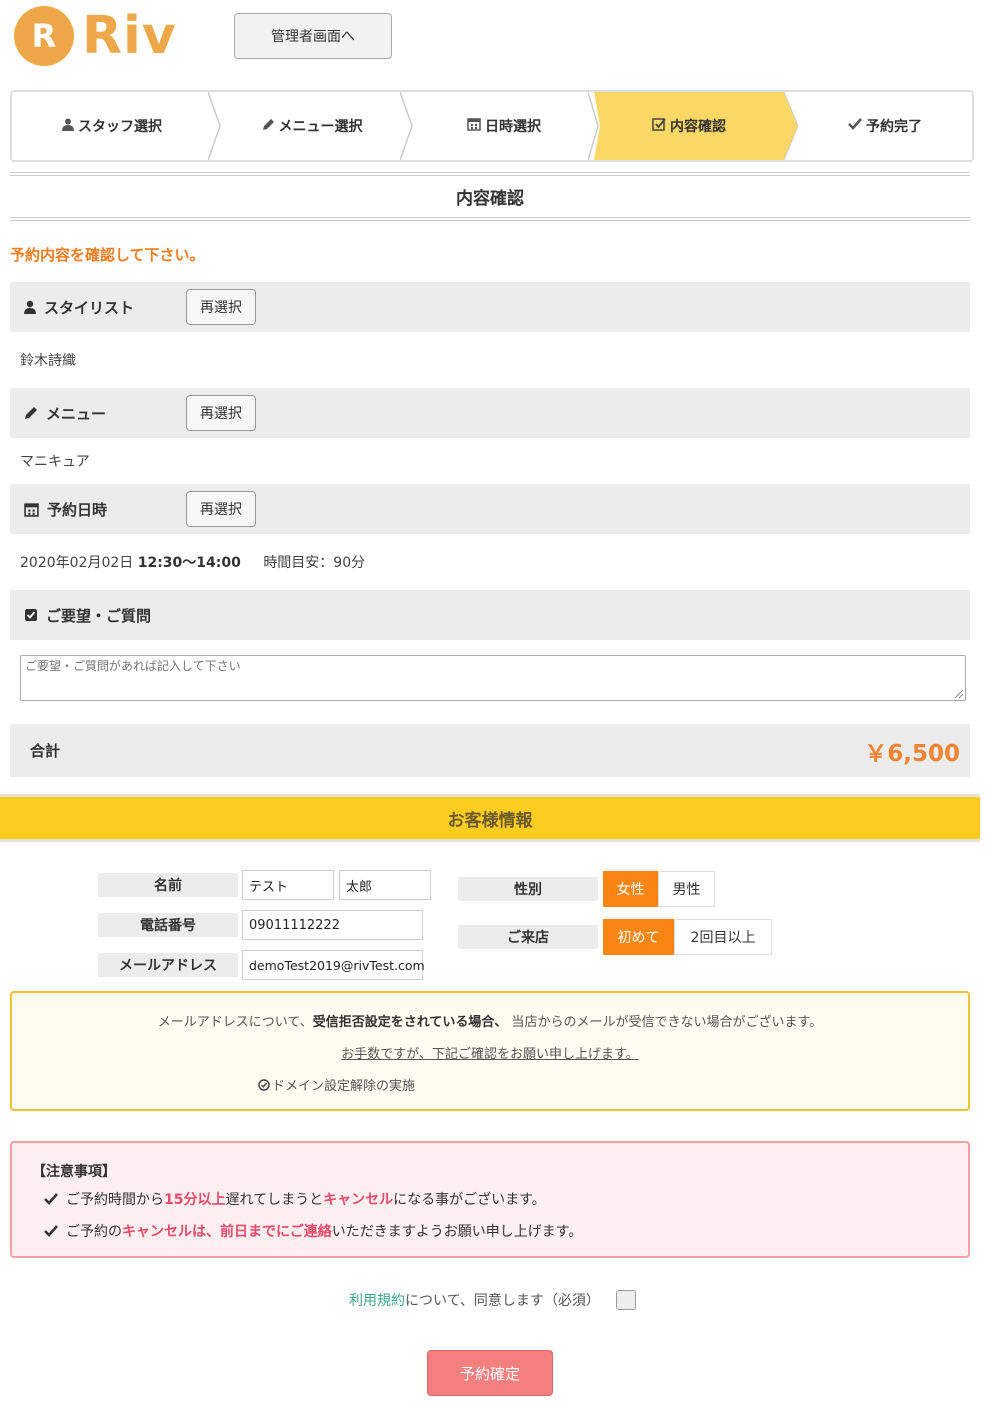  What do you see at coordinates (410, 1022) in the screenshot?
I see `mail-notice-bold: 受信拒否設定をされている場合、` at bounding box center [410, 1022].